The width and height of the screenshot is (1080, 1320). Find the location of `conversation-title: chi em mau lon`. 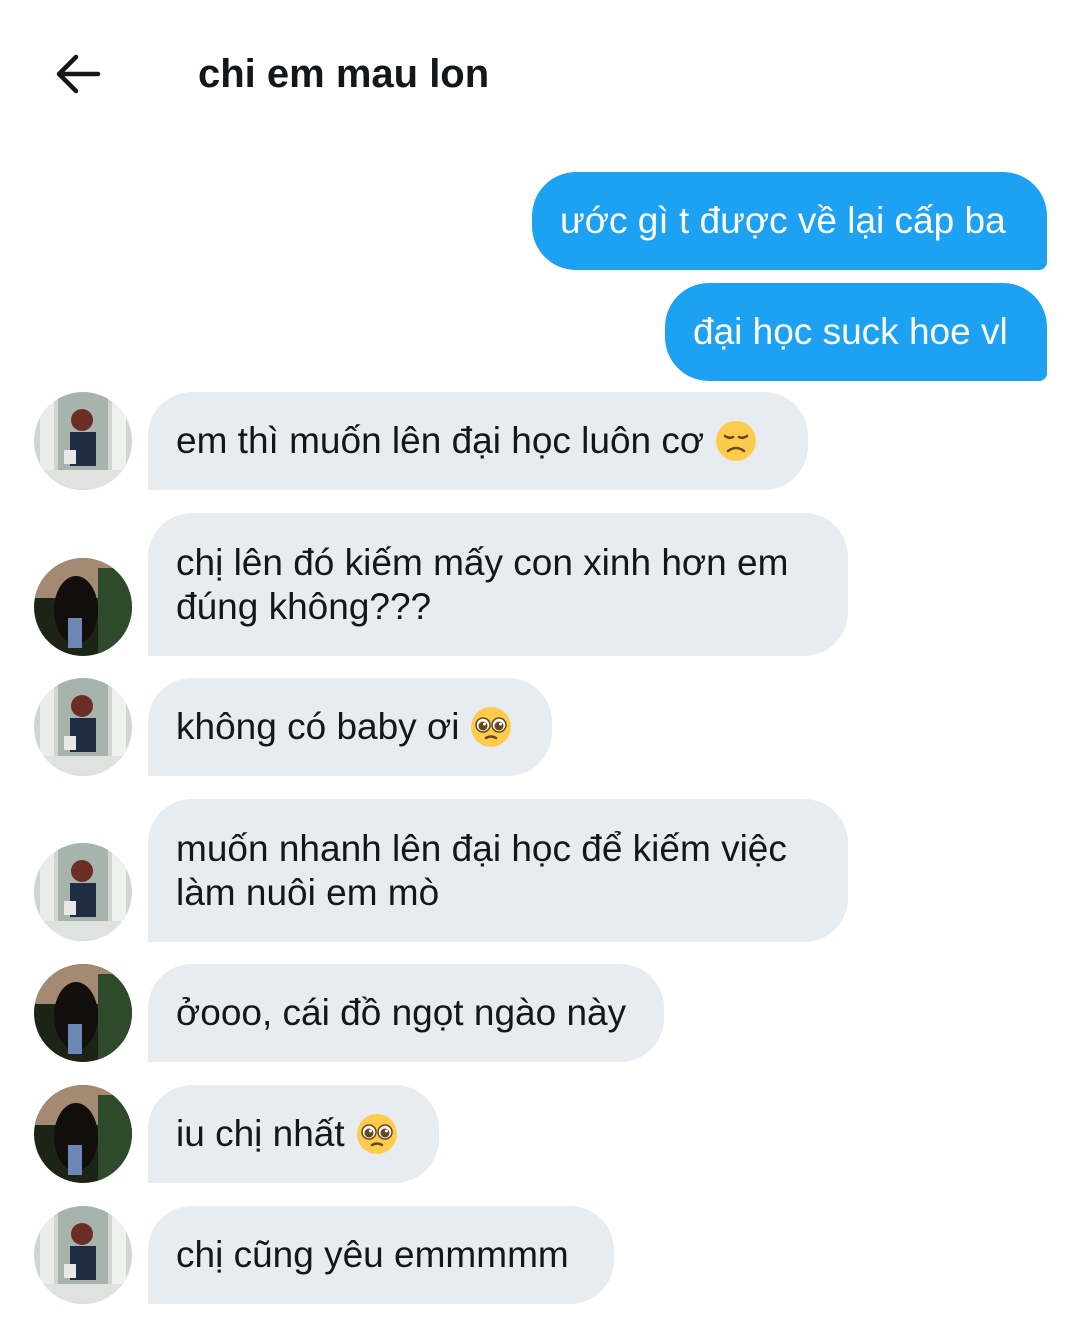

conversation-title: chi em mau lon is located at coordinates (344, 74).